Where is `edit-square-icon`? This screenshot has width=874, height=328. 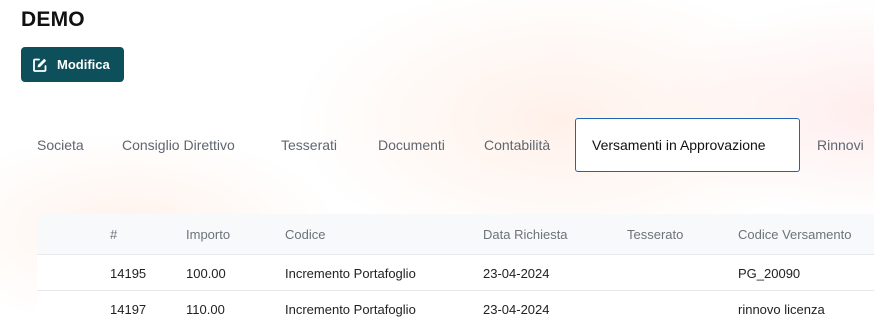 edit-square-icon is located at coordinates (40, 65).